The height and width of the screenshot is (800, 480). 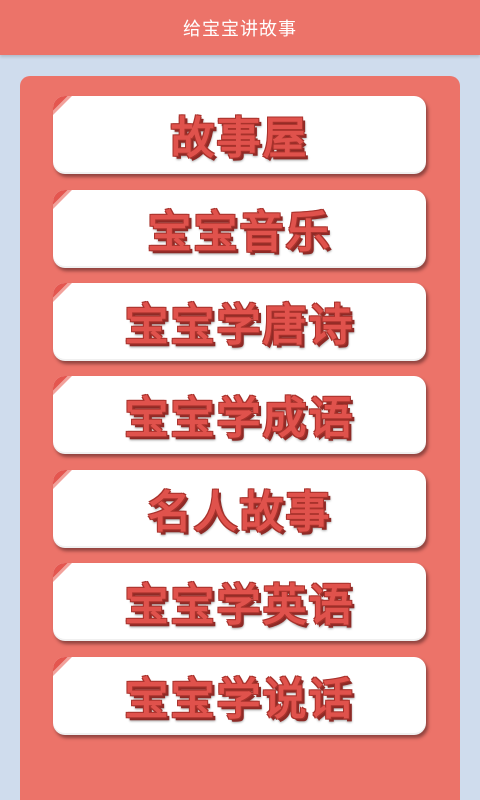 What do you see at coordinates (239, 418) in the screenshot?
I see `menu-button-label: 宝宝学成语` at bounding box center [239, 418].